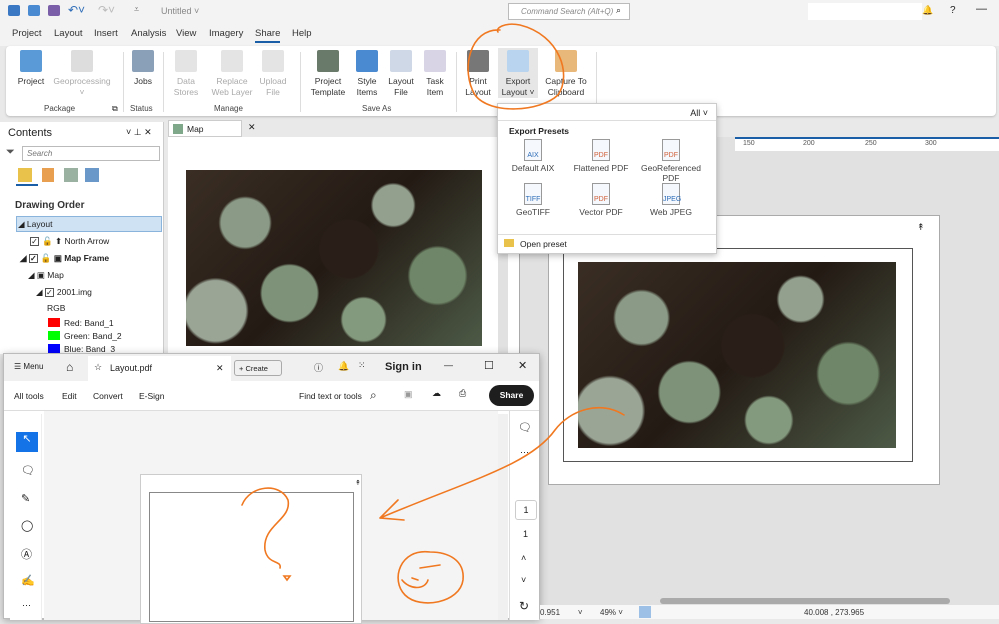 The image size is (999, 624). Describe the element at coordinates (226, 33) in the screenshot. I see `tab-imagery: Imagery` at that location.